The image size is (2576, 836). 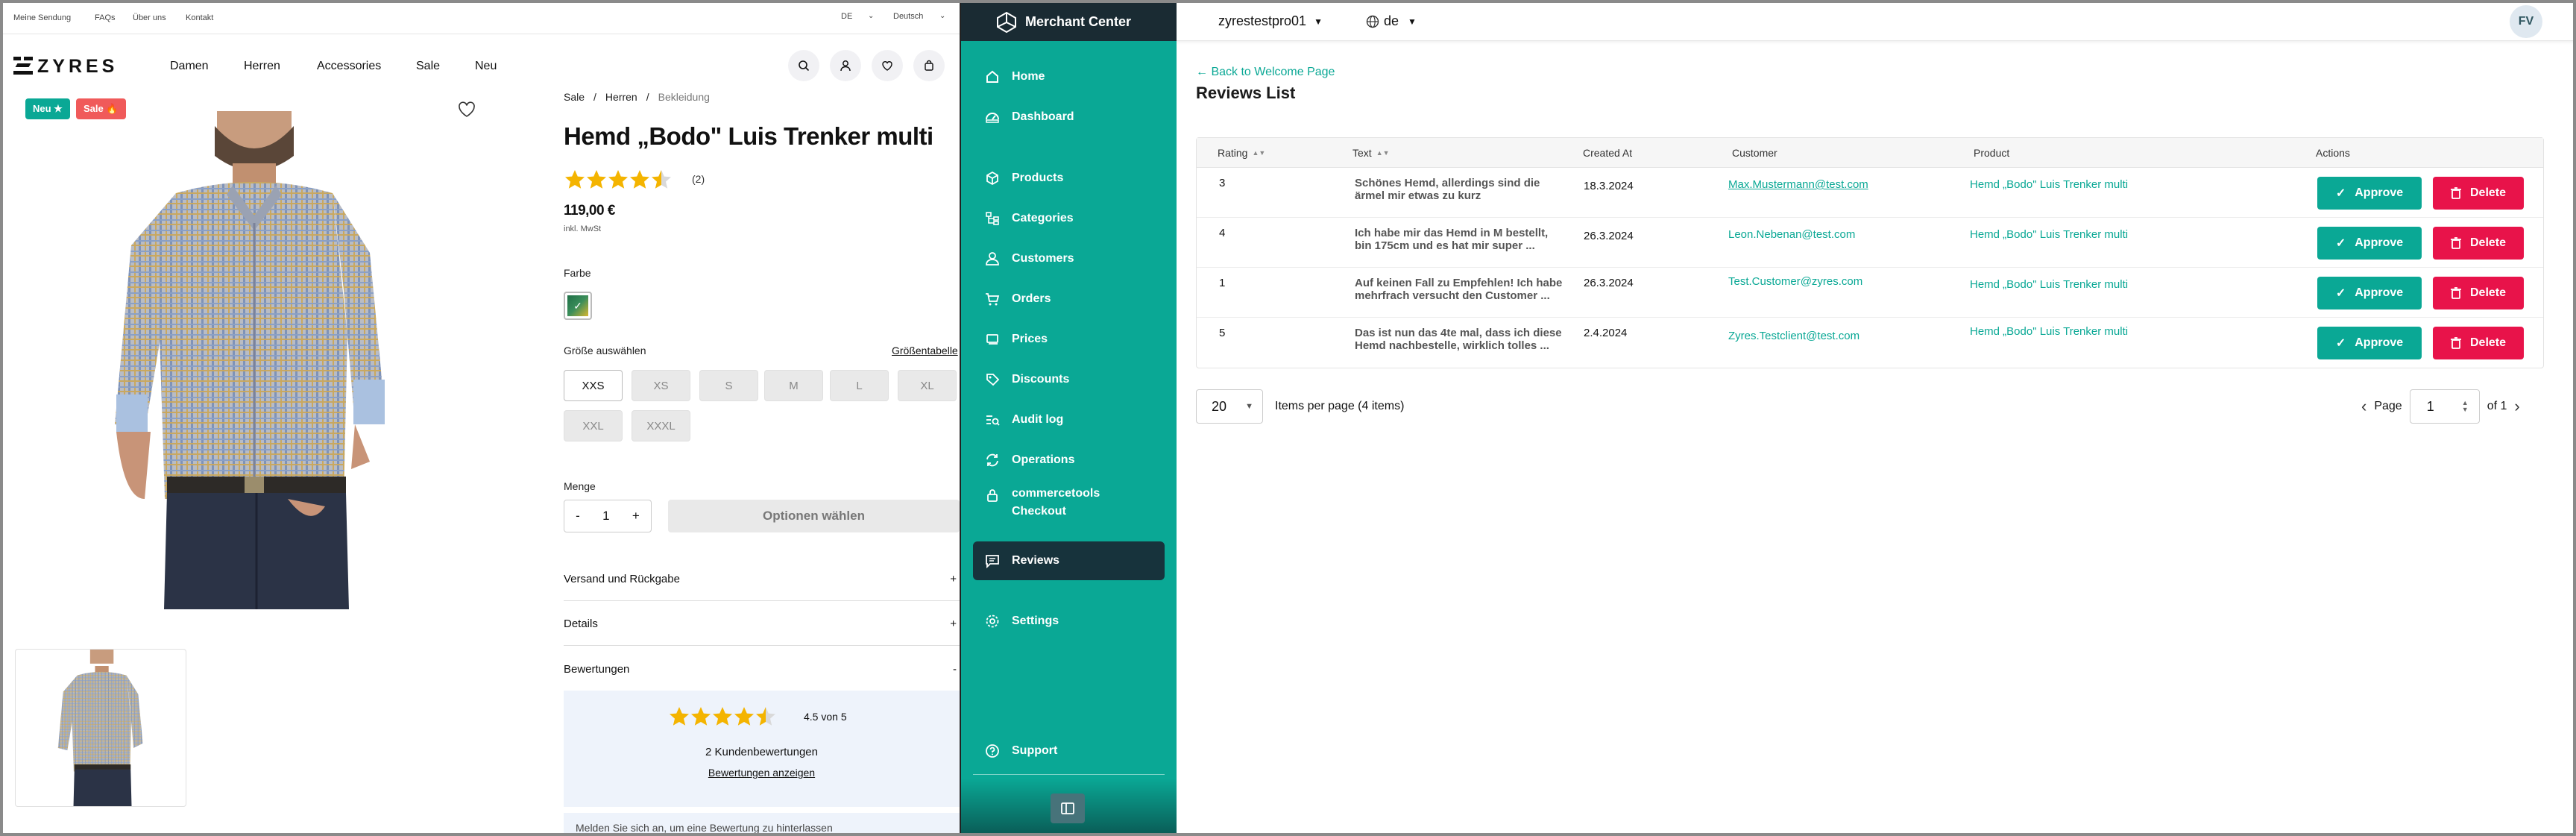 I want to click on quantity-decrease-button: -, so click(x=578, y=516).